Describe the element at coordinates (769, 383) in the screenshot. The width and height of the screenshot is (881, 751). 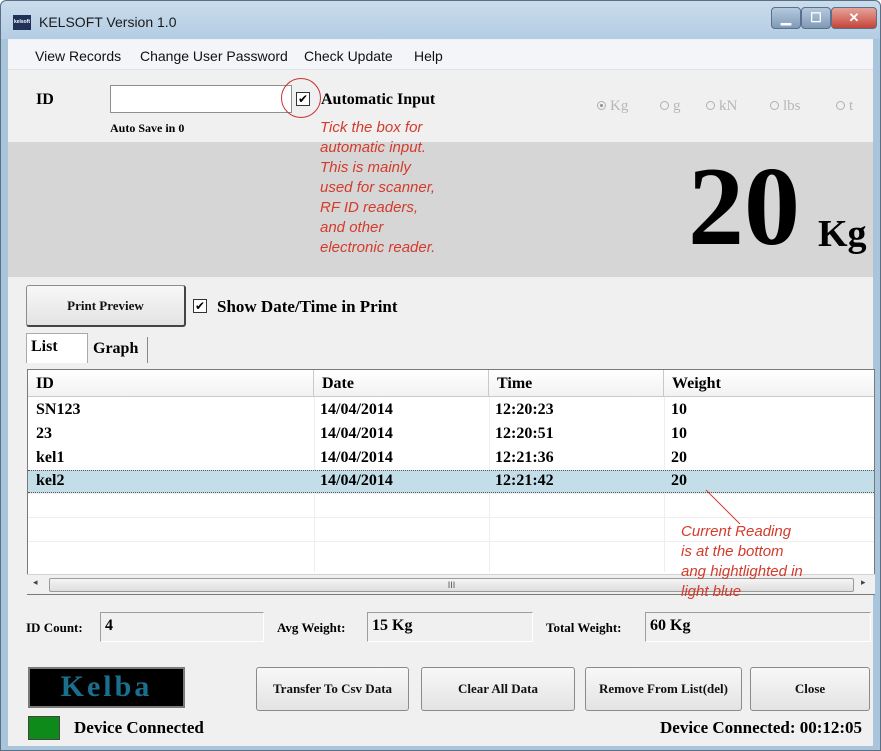
I see `column-header-weight: Weight` at that location.